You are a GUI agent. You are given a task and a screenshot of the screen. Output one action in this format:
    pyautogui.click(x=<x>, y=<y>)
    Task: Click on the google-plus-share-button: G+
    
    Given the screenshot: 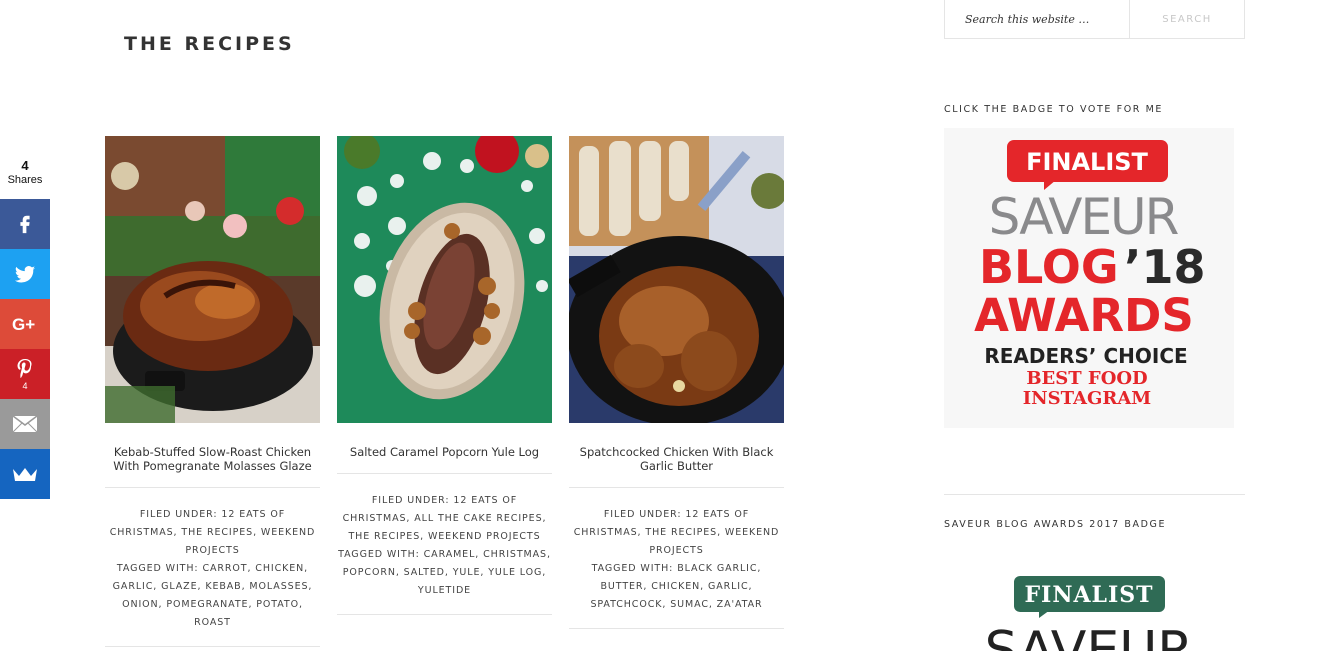 What is the action you would take?
    pyautogui.click(x=25, y=324)
    